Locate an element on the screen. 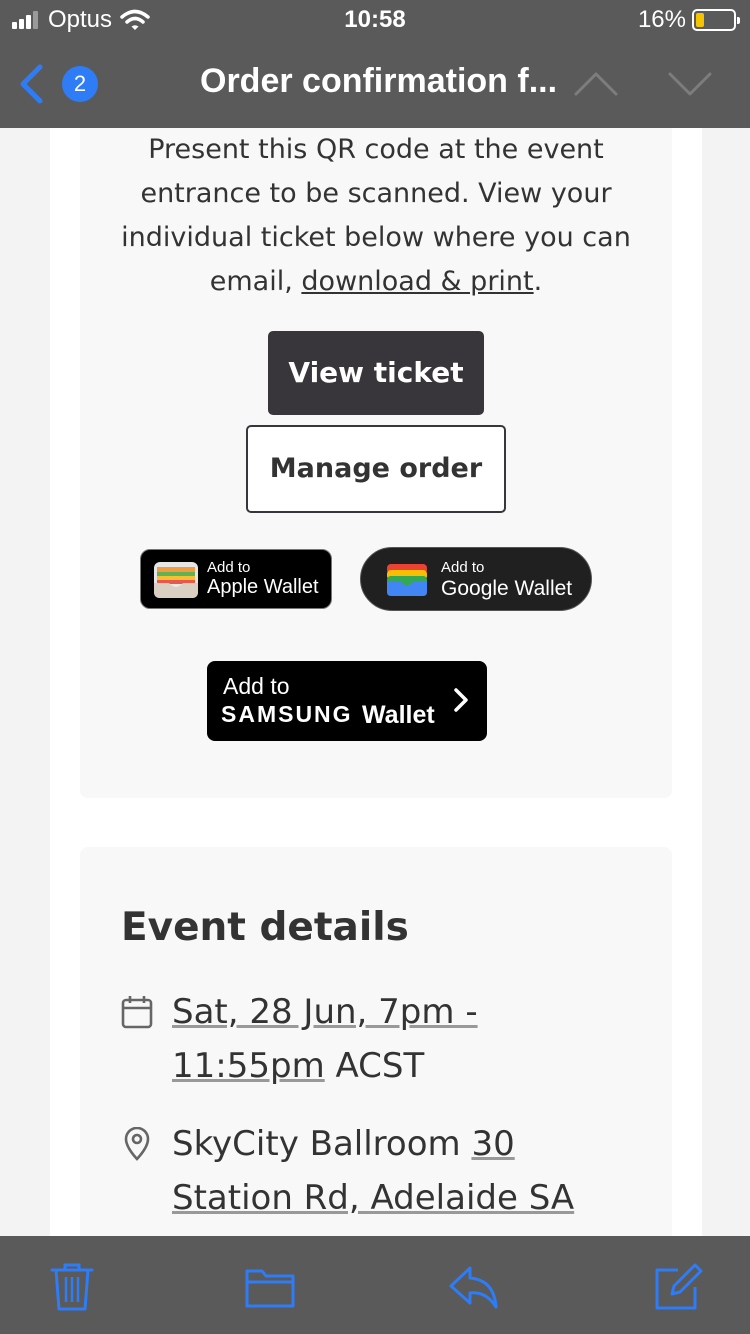 The width and height of the screenshot is (750, 1334). add-to-google-wallet-button: Add to Google Wallet is located at coordinates (476, 579).